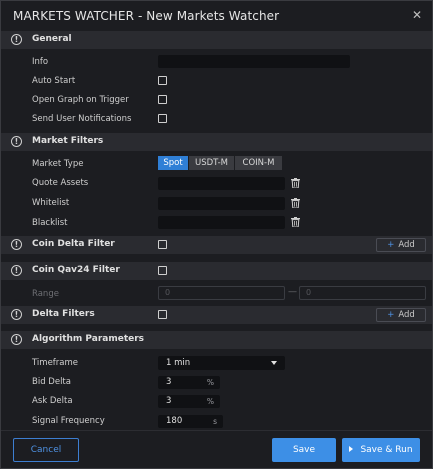 The width and height of the screenshot is (433, 469). I want to click on ask-delta-value: 3, so click(169, 401).